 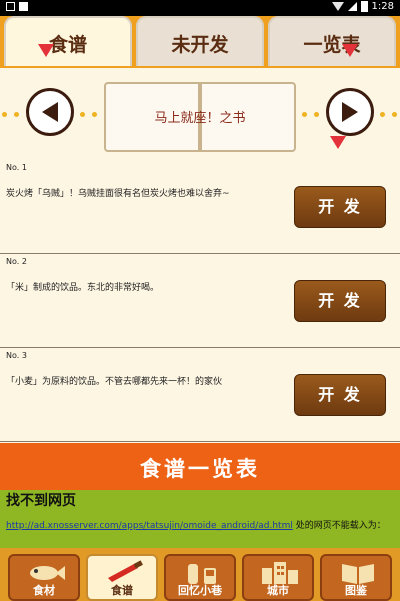 I want to click on nav-ingredients: 食材, so click(x=44, y=577).